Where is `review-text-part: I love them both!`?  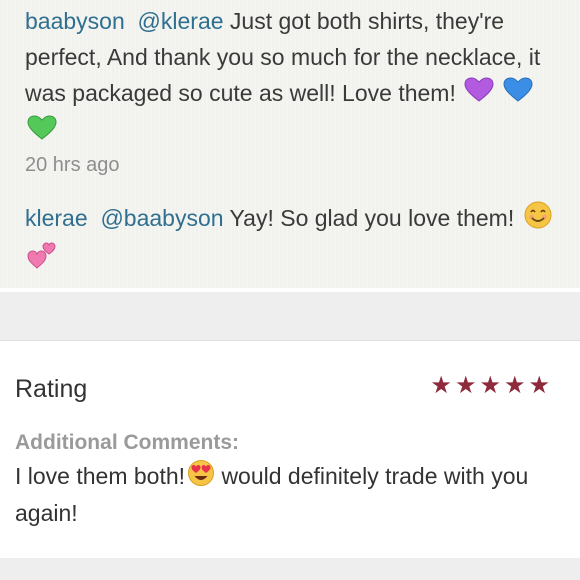 review-text-part: I love them both! is located at coordinates (100, 476).